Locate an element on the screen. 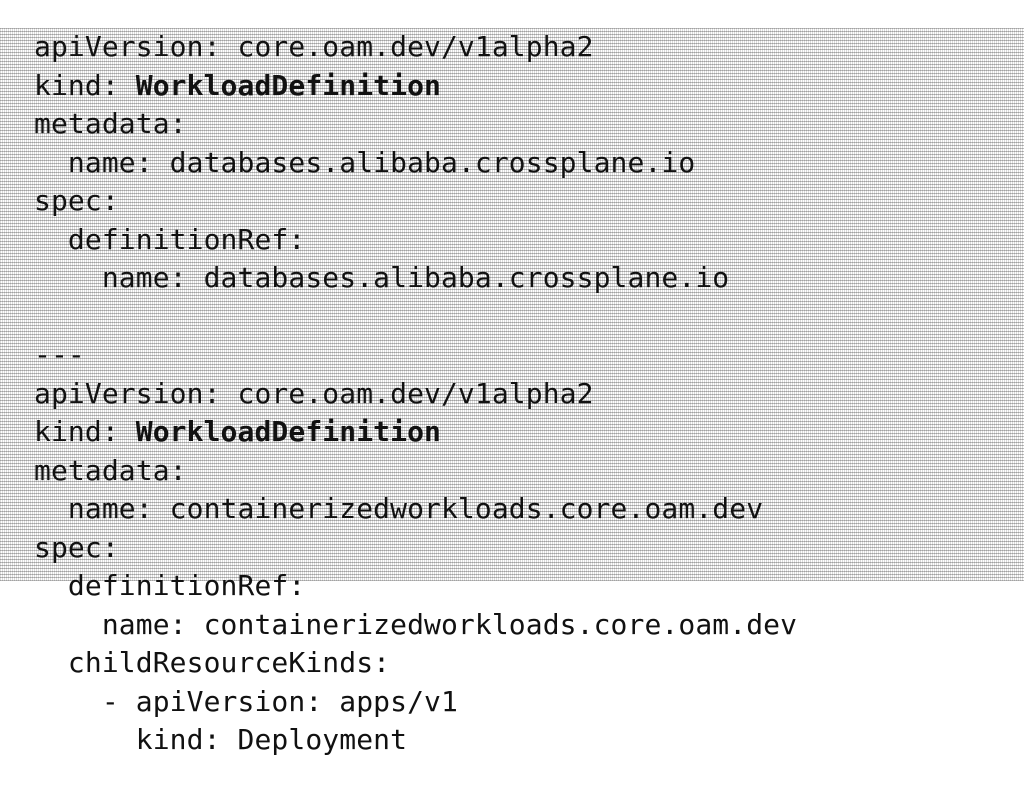  code-line-15: definitionRef: is located at coordinates (170, 585).